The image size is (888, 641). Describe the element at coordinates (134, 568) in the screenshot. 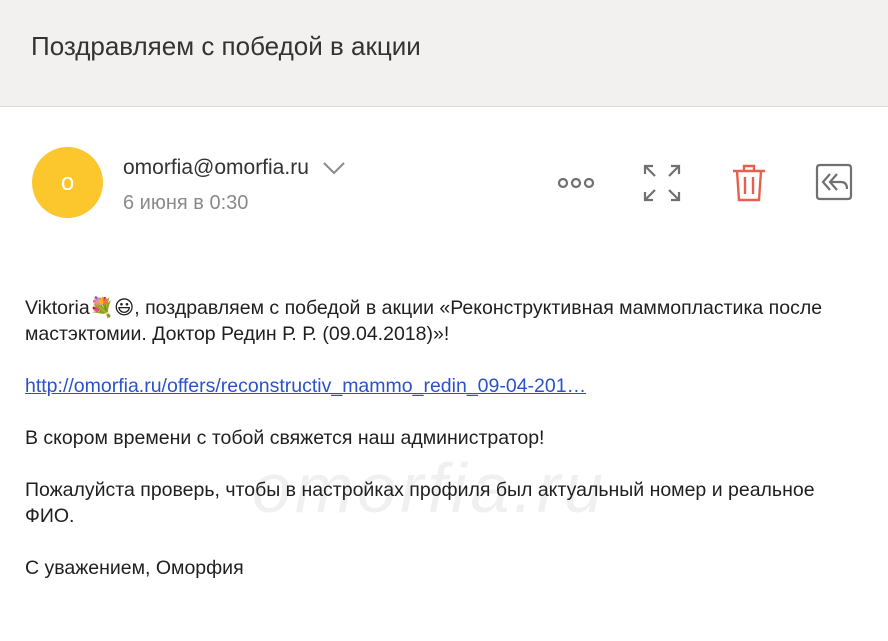

I see `signature: С уважением, Оморфия` at that location.